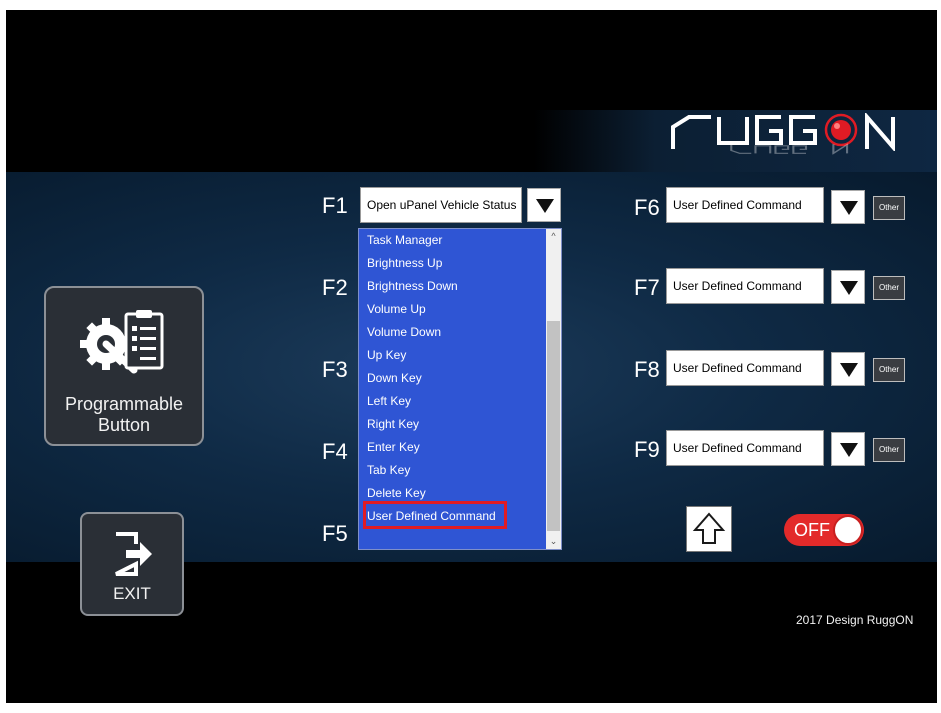  I want to click on f6-label: F6, so click(647, 207).